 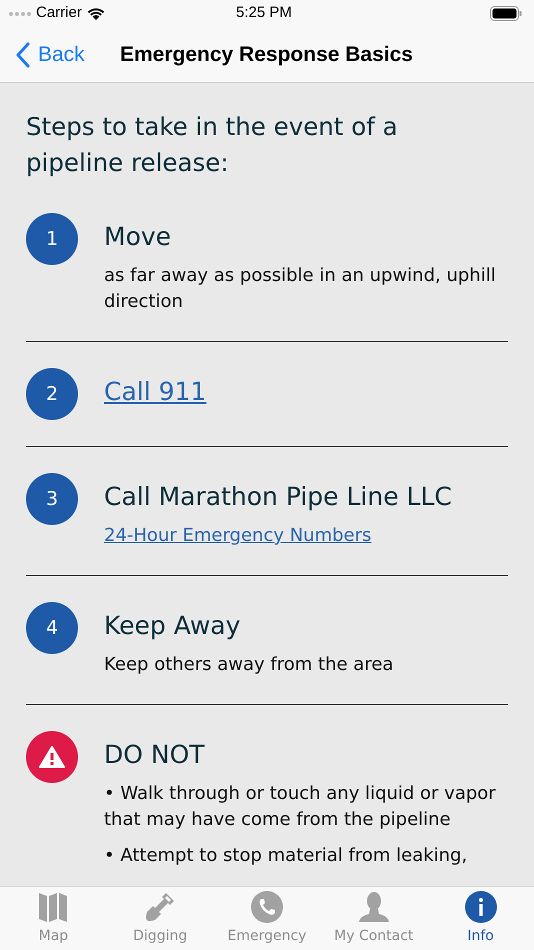 I want to click on tab-bar-item: Digging, so click(x=160, y=918).